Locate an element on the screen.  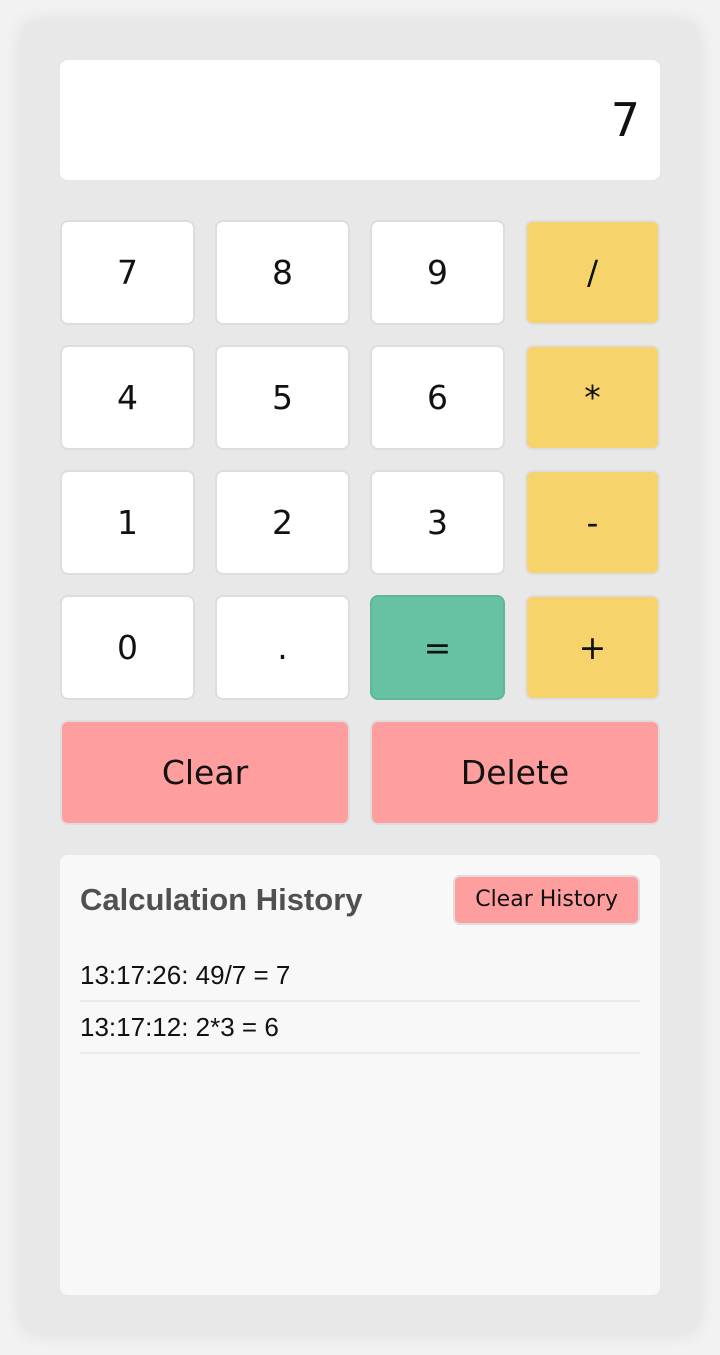
key-4: 4 is located at coordinates (127, 397).